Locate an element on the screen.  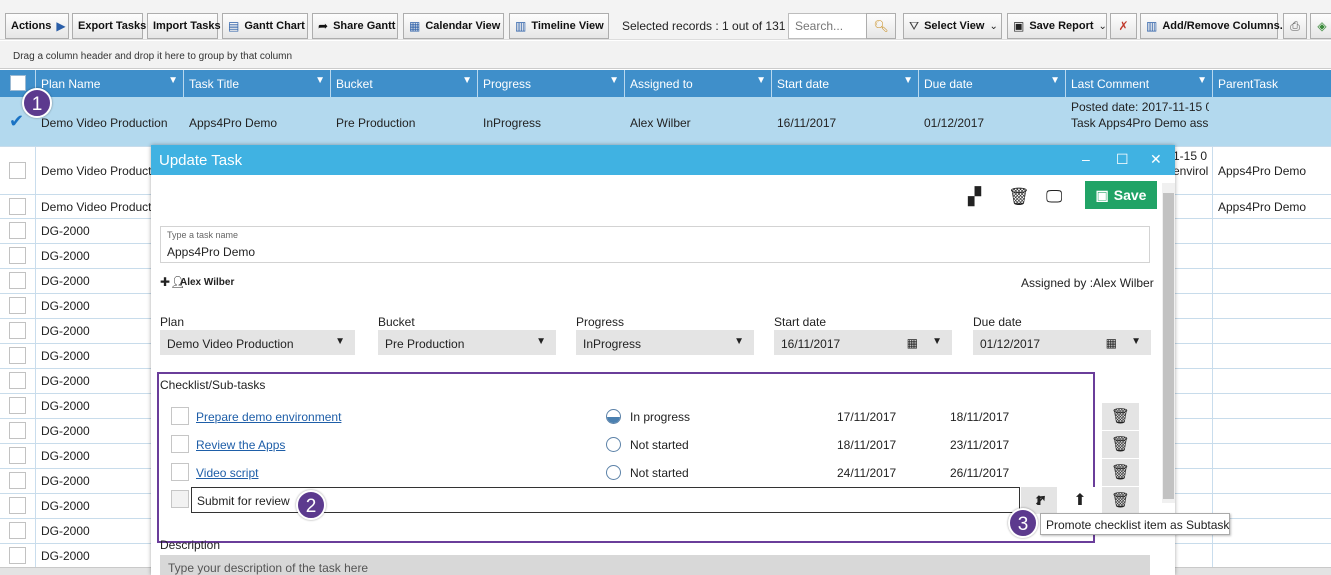
minimize-icon: – is located at coordinates (1086, 159).